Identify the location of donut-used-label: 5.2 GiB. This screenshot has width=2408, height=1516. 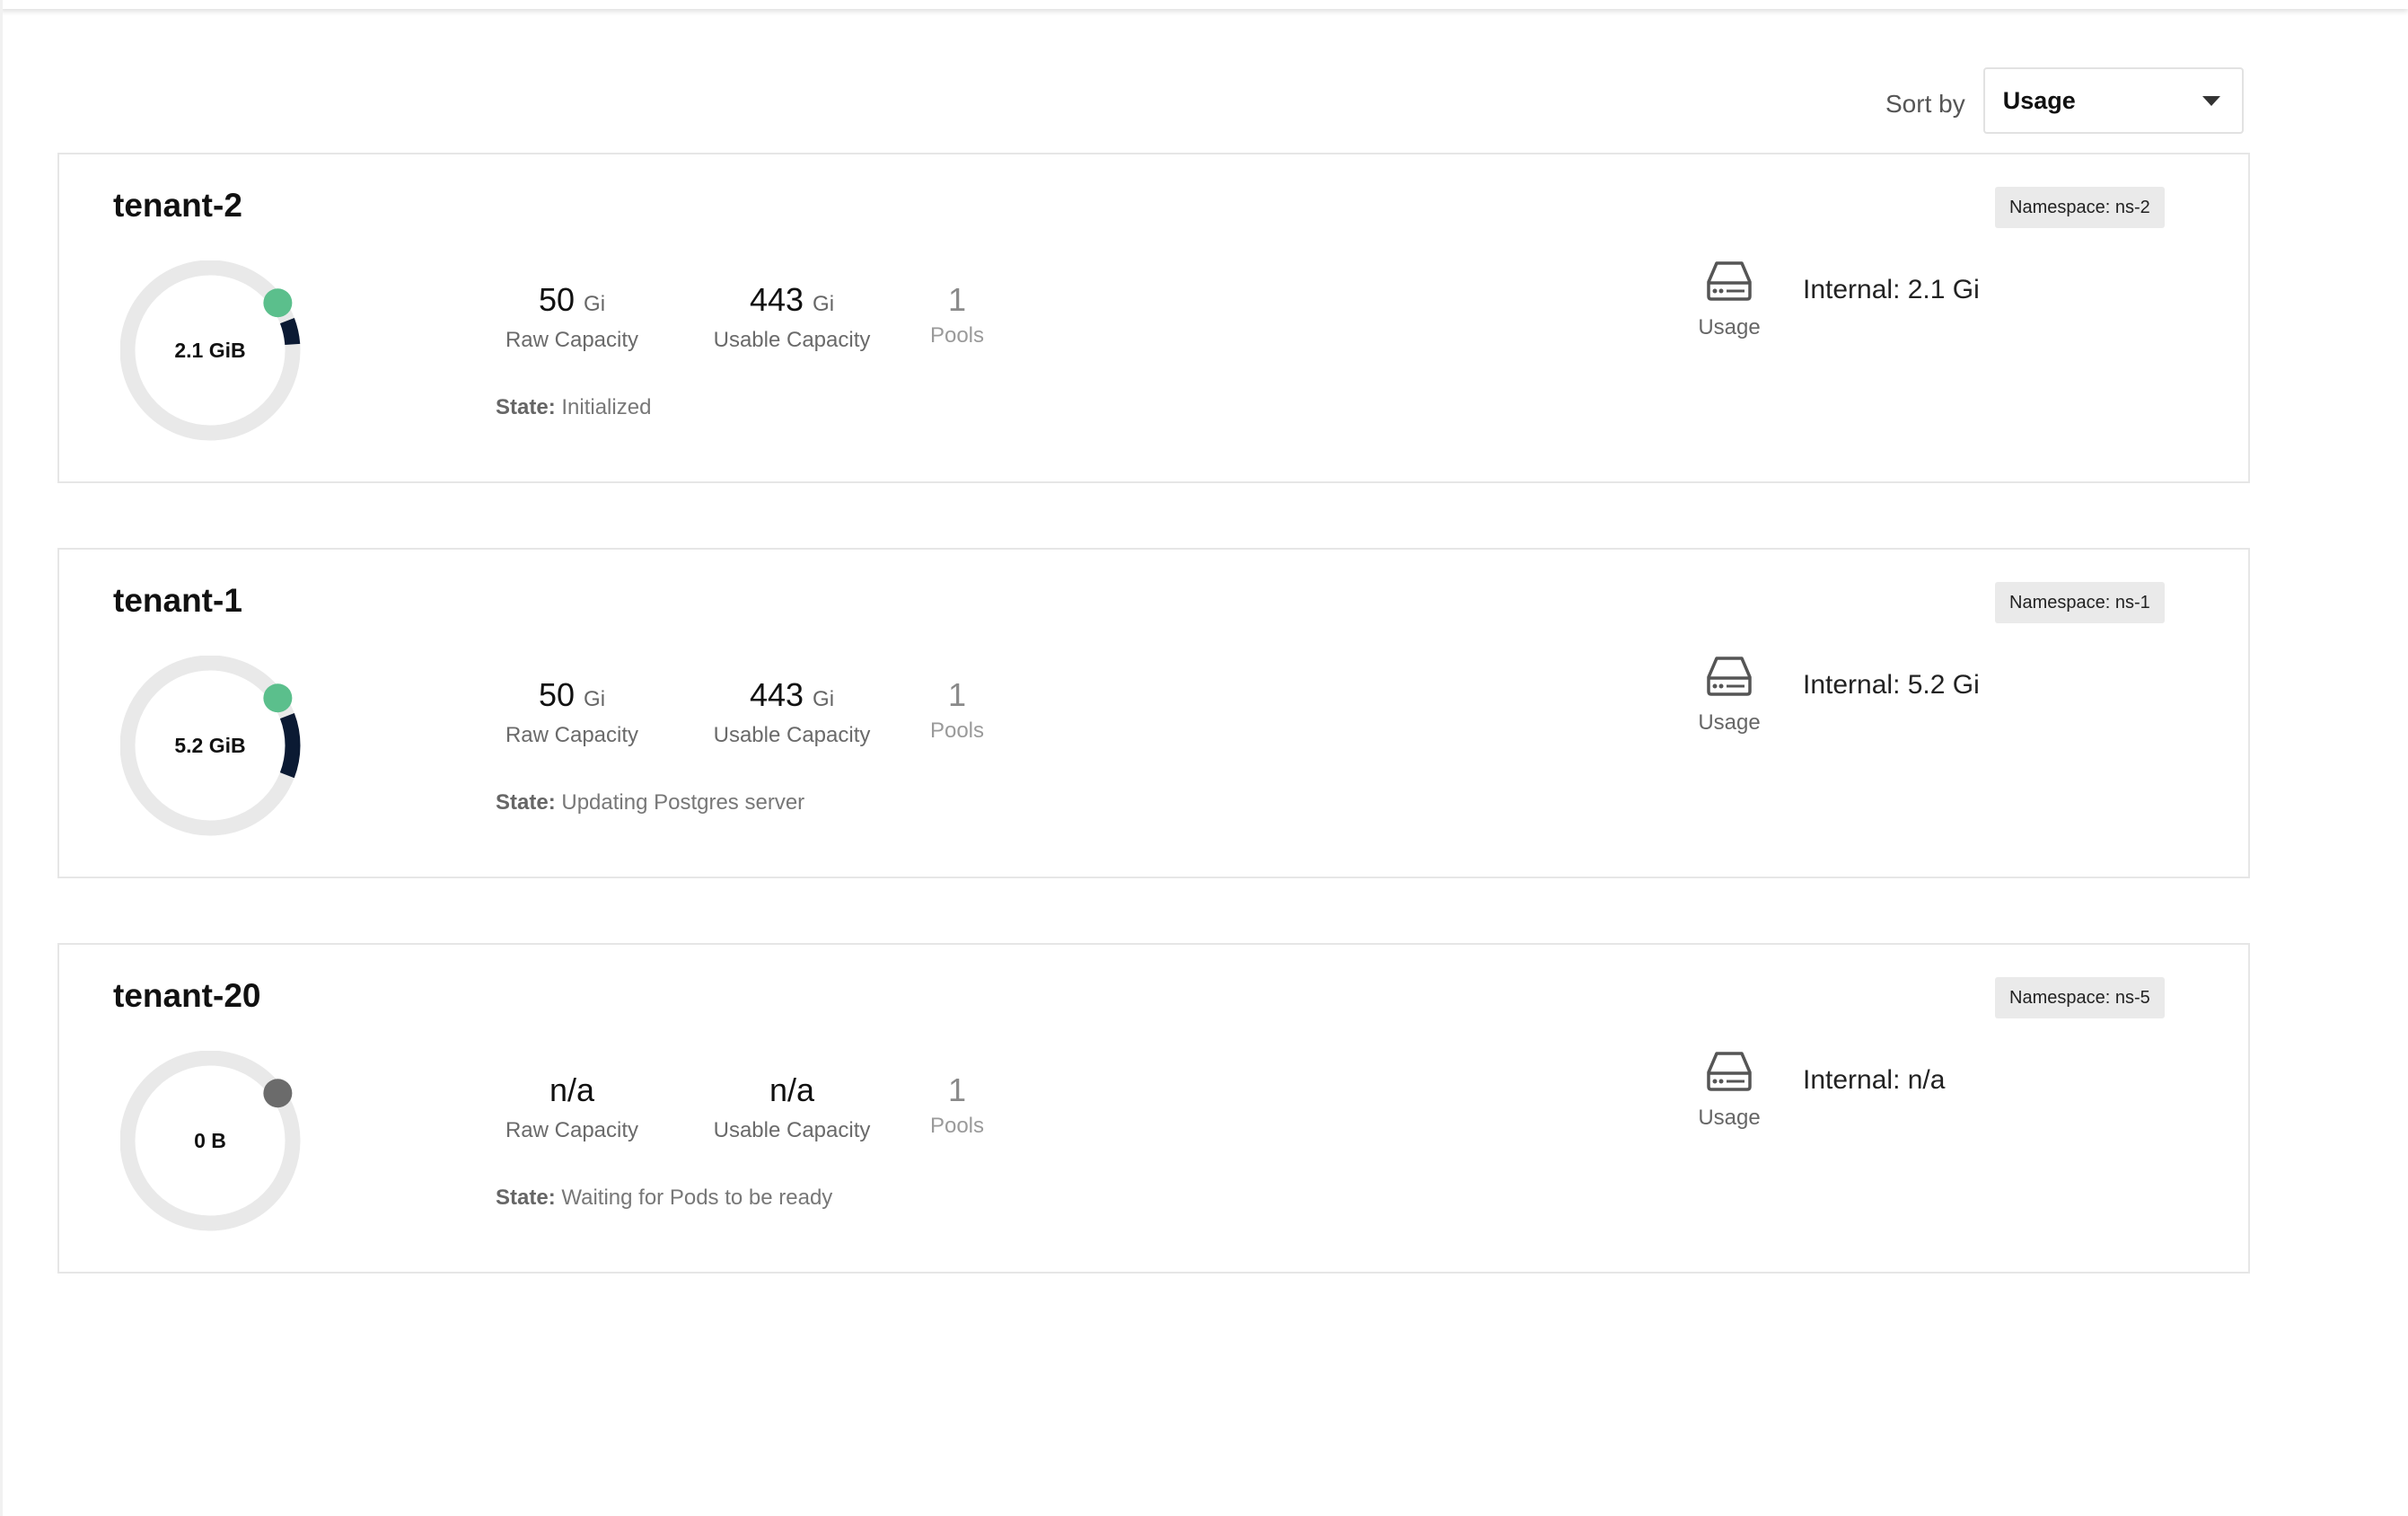
(210, 745).